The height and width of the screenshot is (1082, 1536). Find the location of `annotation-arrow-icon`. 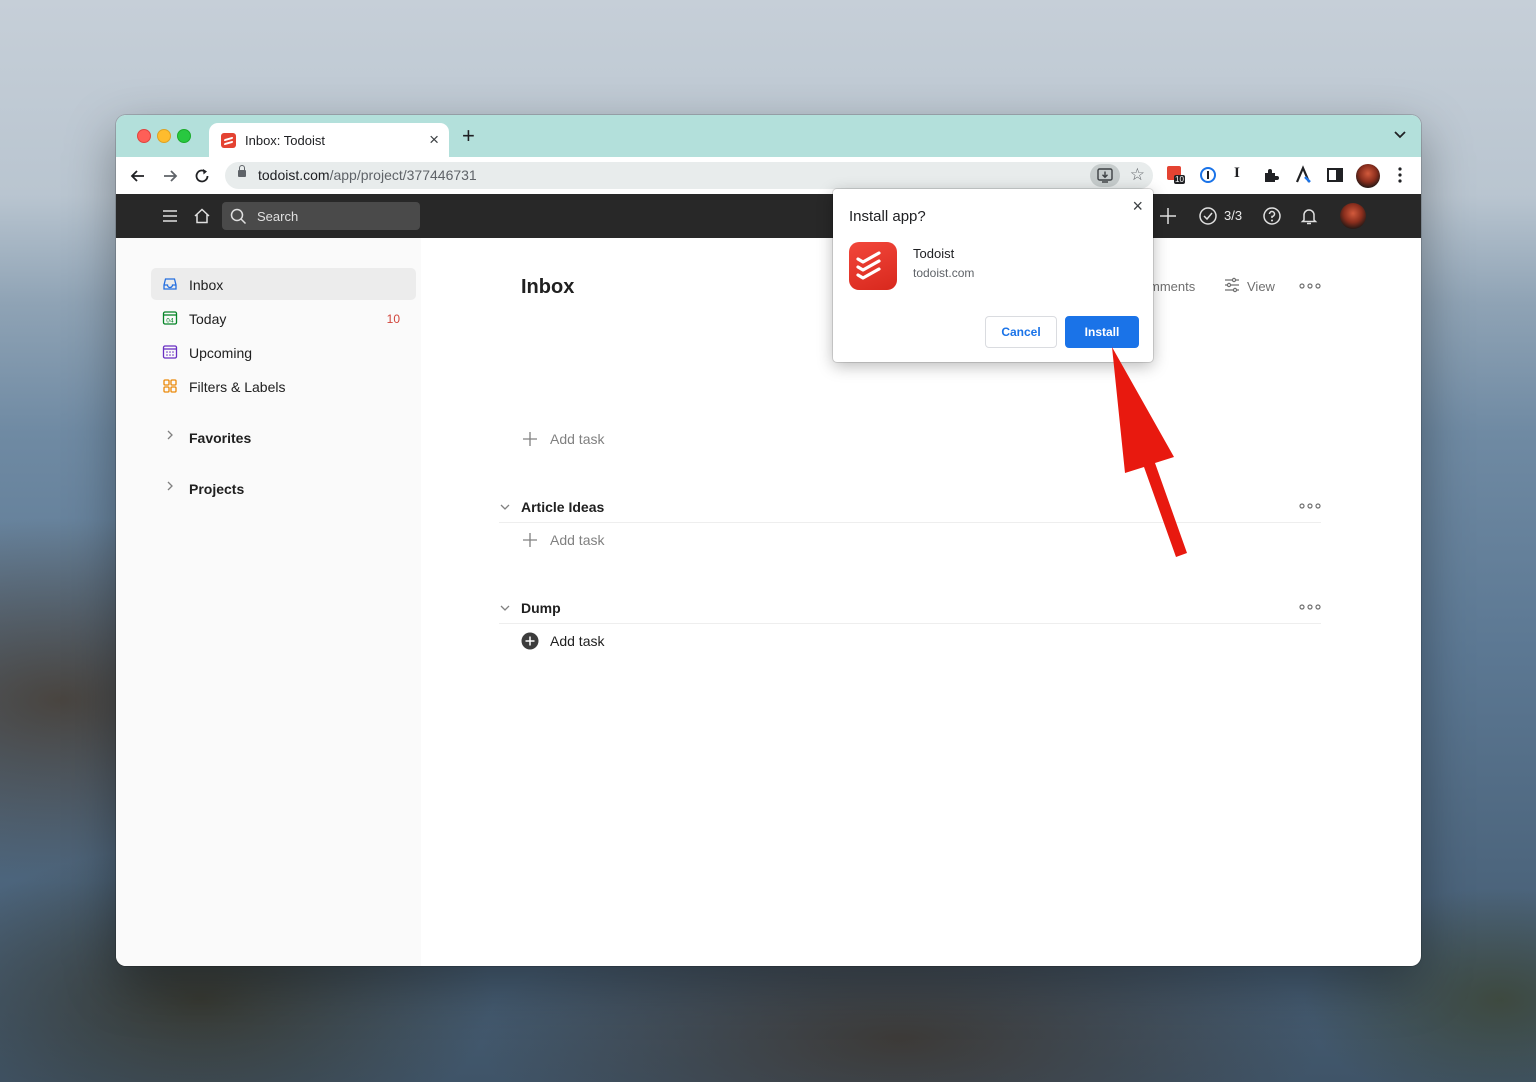

annotation-arrow-icon is located at coordinates (1149, 452).